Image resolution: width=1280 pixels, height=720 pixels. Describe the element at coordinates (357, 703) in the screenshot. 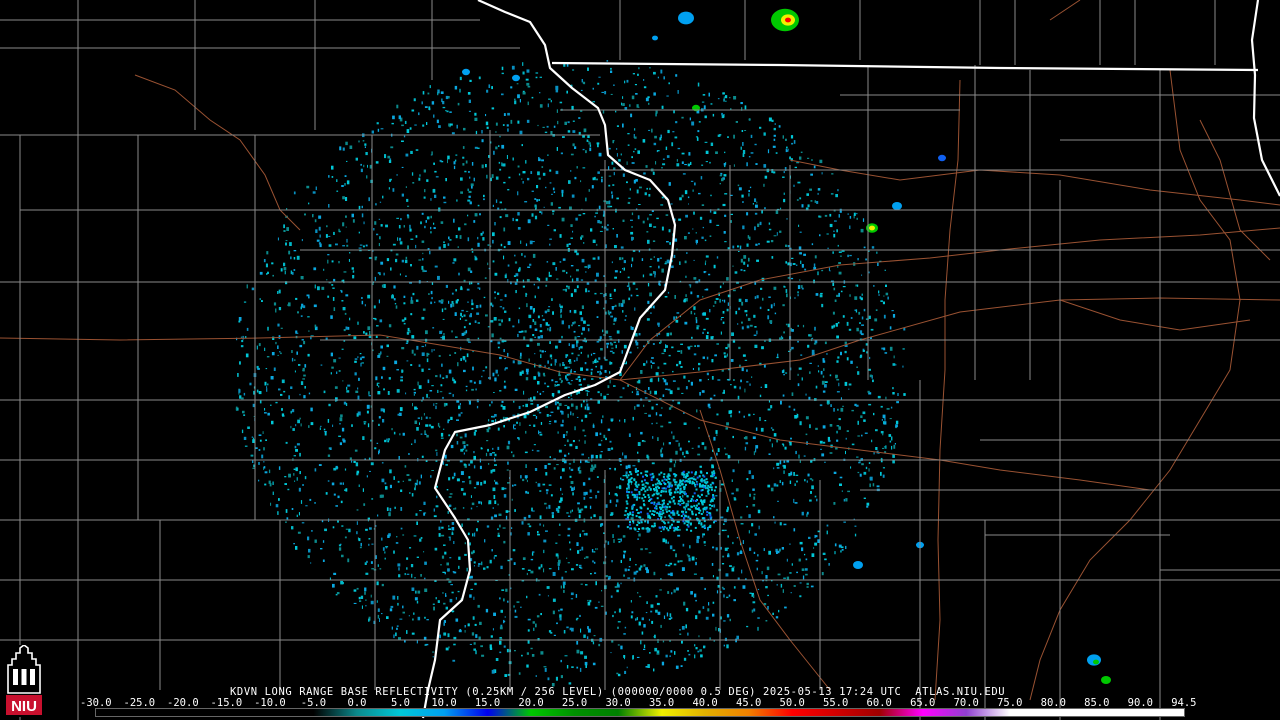

I see `legend-tick-label: 0.0` at that location.